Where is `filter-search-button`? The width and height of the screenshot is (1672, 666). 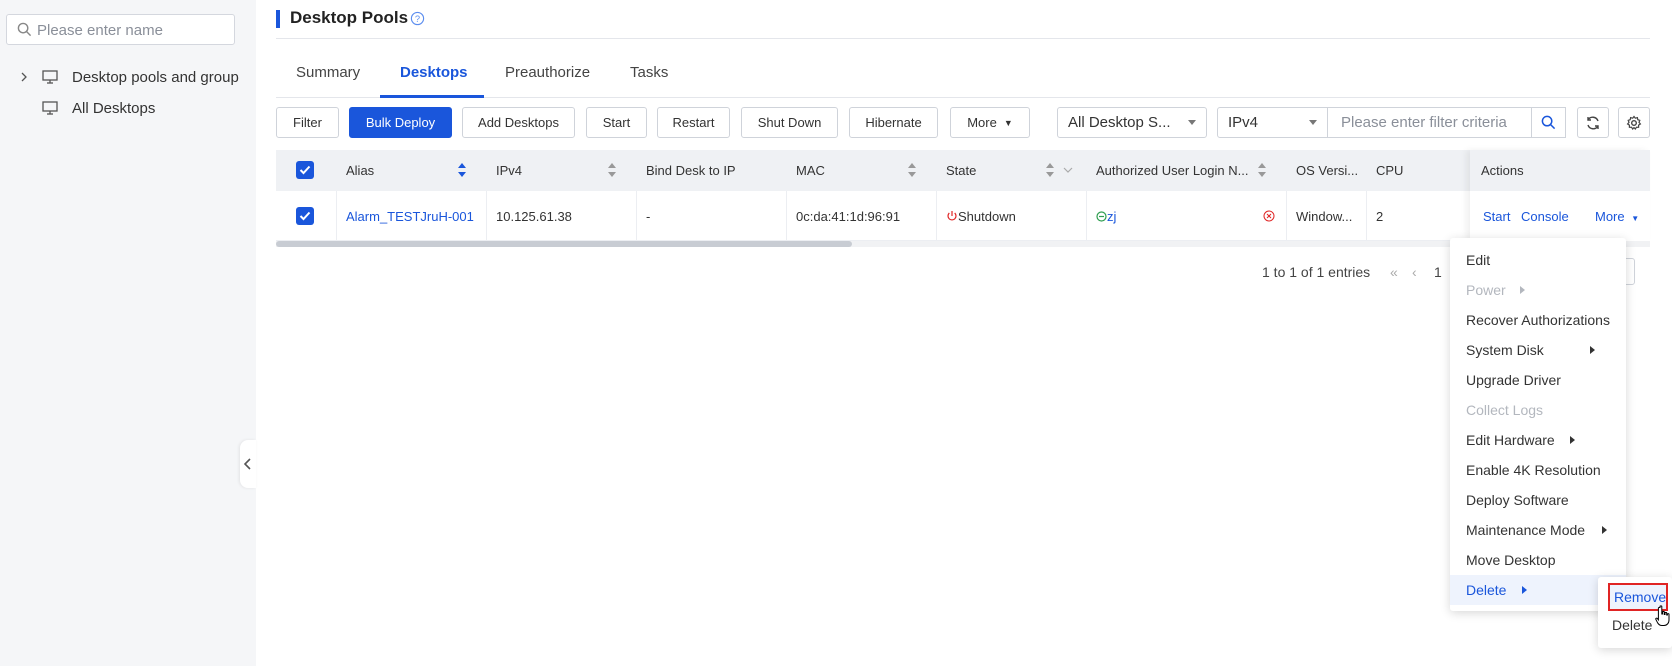
filter-search-button is located at coordinates (1548, 122).